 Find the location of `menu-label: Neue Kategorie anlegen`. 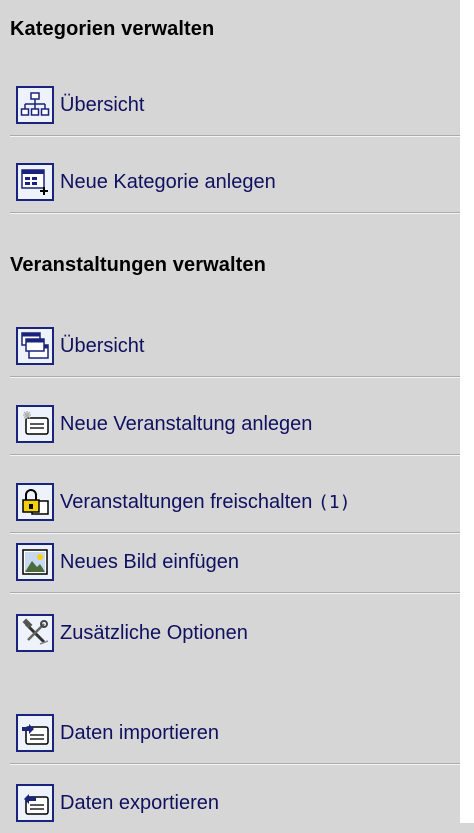

menu-label: Neue Kategorie anlegen is located at coordinates (168, 181).